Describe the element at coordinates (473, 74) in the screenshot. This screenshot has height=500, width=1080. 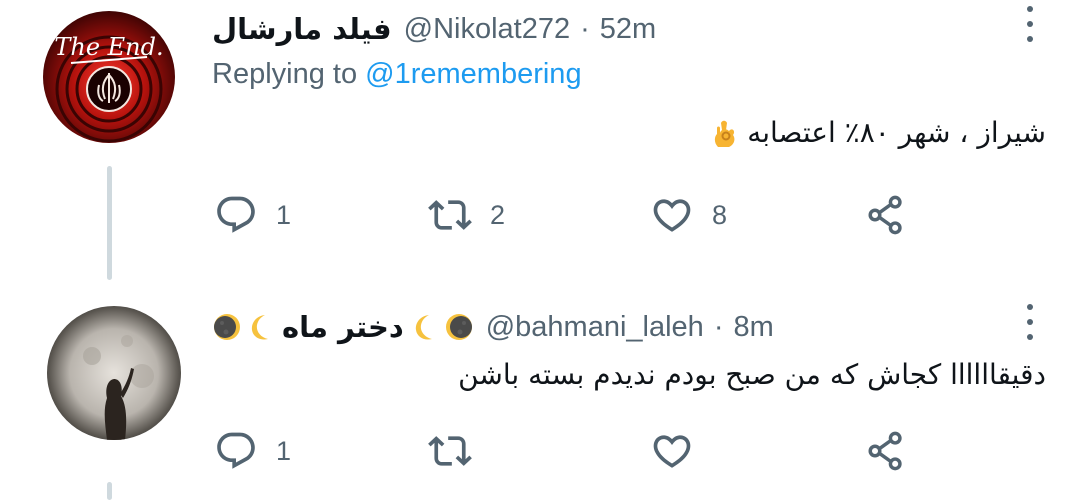
I see `replying-mention-link: @1remembering` at that location.